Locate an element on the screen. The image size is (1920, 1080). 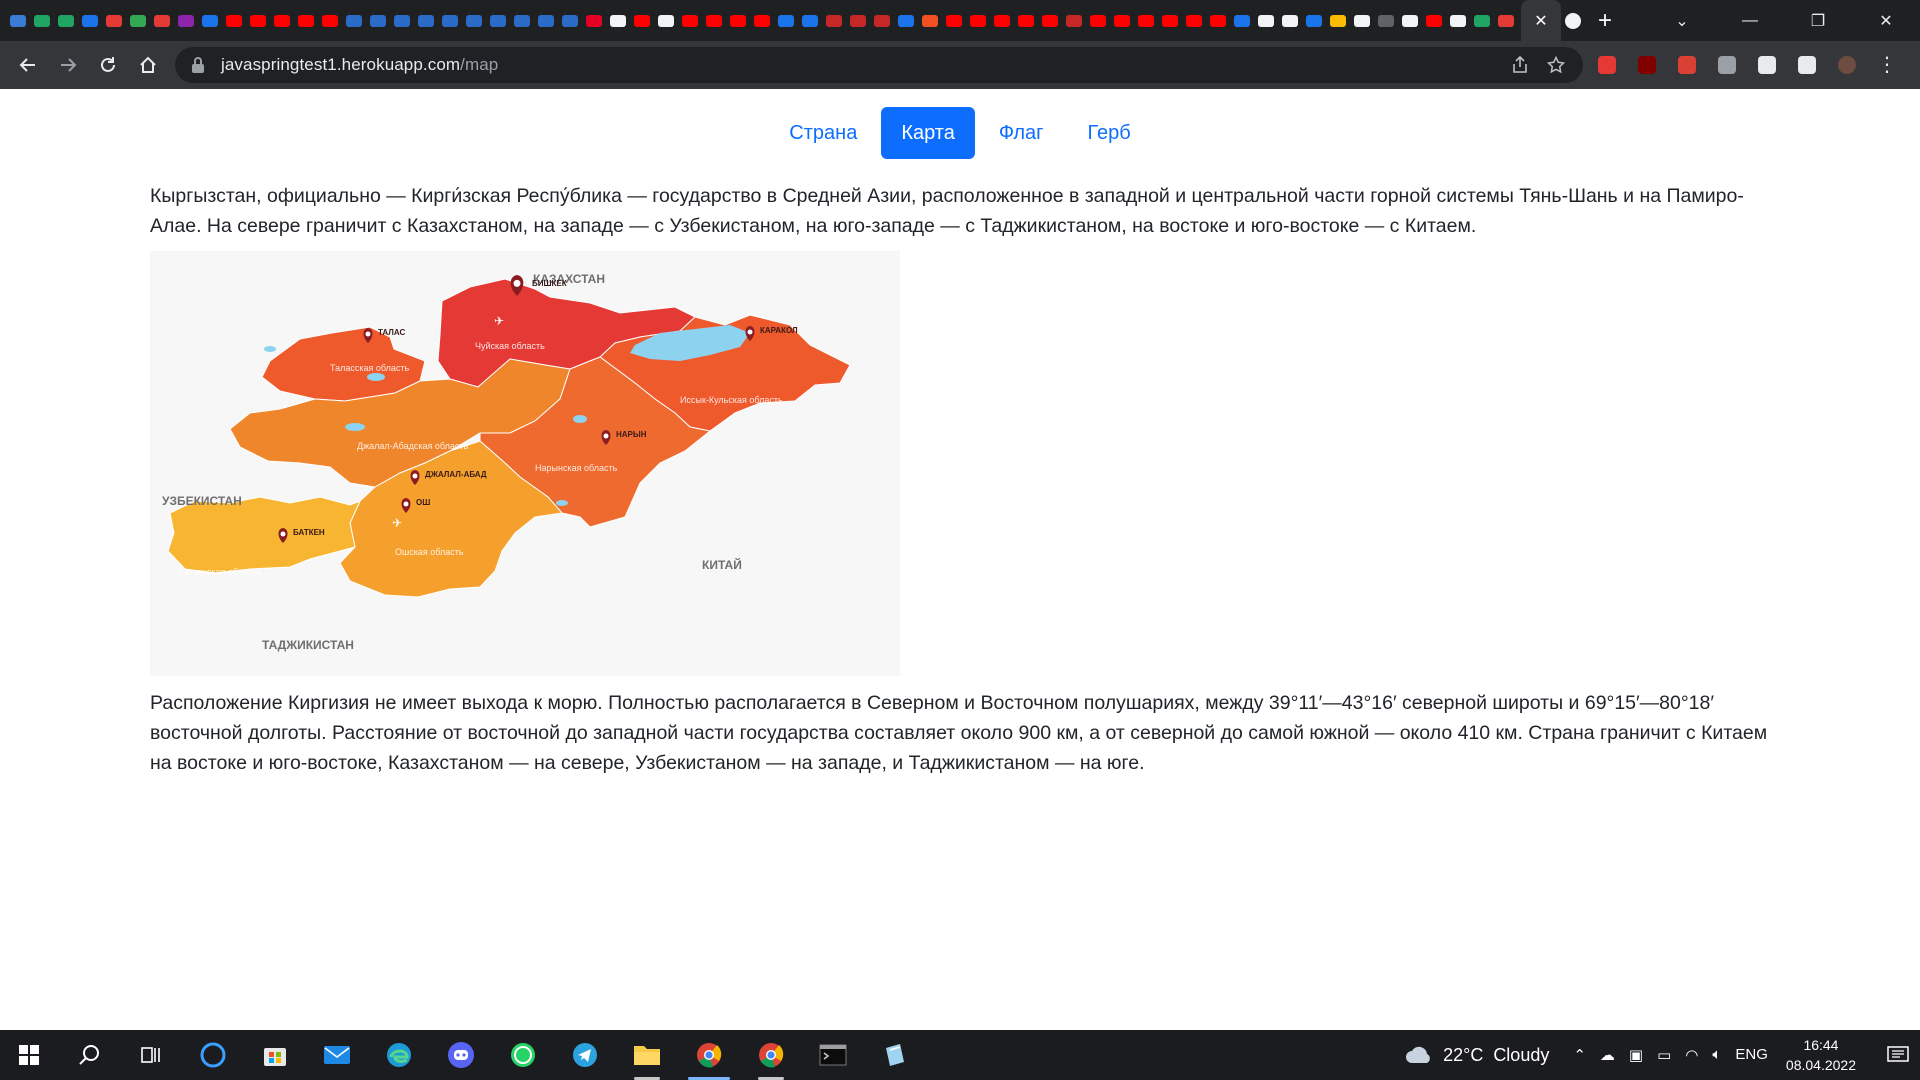
tab-search-button: ⌄ is located at coordinates (1682, 20).